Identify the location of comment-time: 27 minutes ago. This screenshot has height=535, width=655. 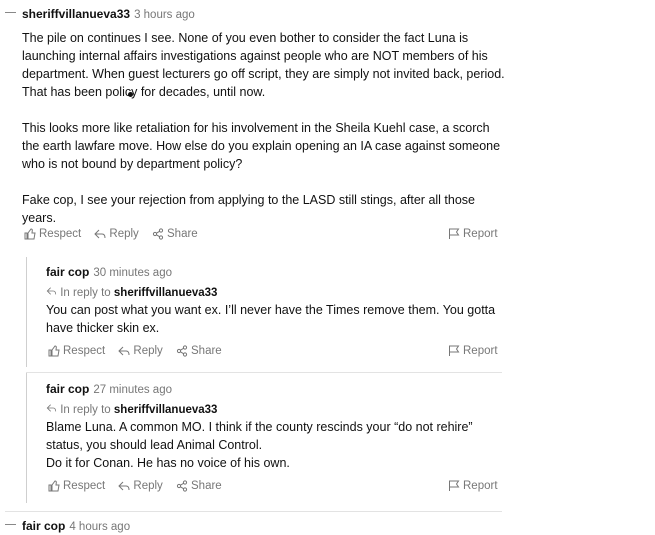
(132, 390).